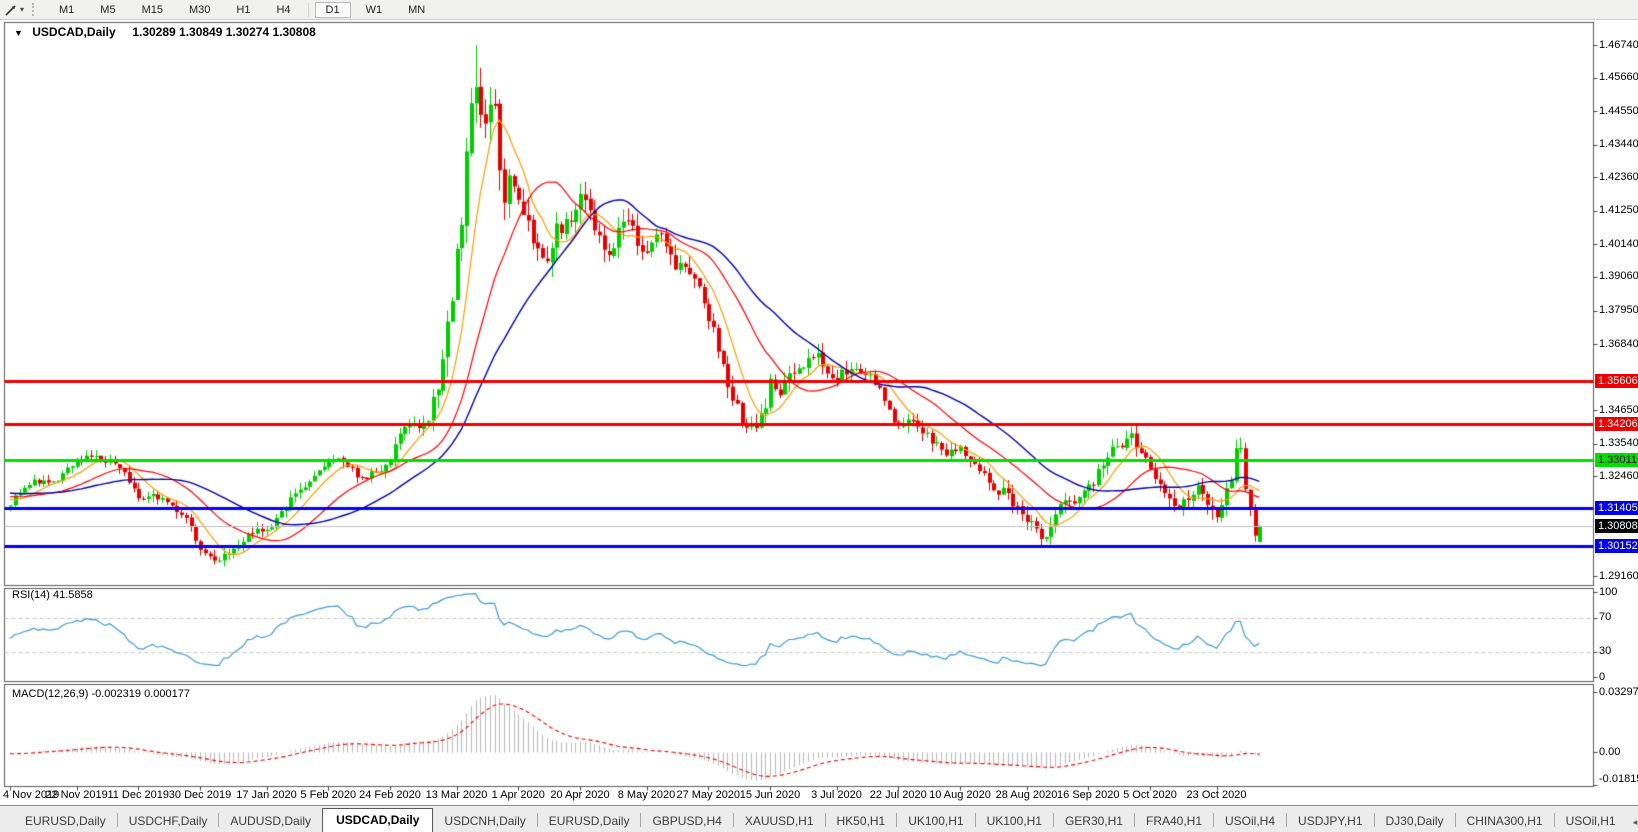 The image size is (1638, 832). I want to click on chart-tab-6: GBPUSD,H4, so click(686, 821).